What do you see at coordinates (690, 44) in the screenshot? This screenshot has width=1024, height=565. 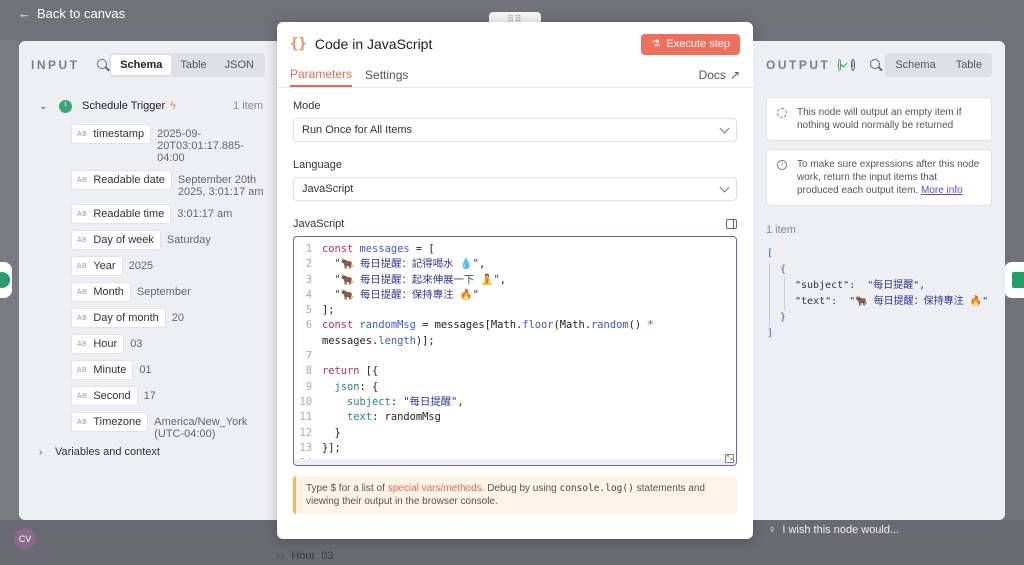 I see `execute-step-button: ⚗ Execute step` at bounding box center [690, 44].